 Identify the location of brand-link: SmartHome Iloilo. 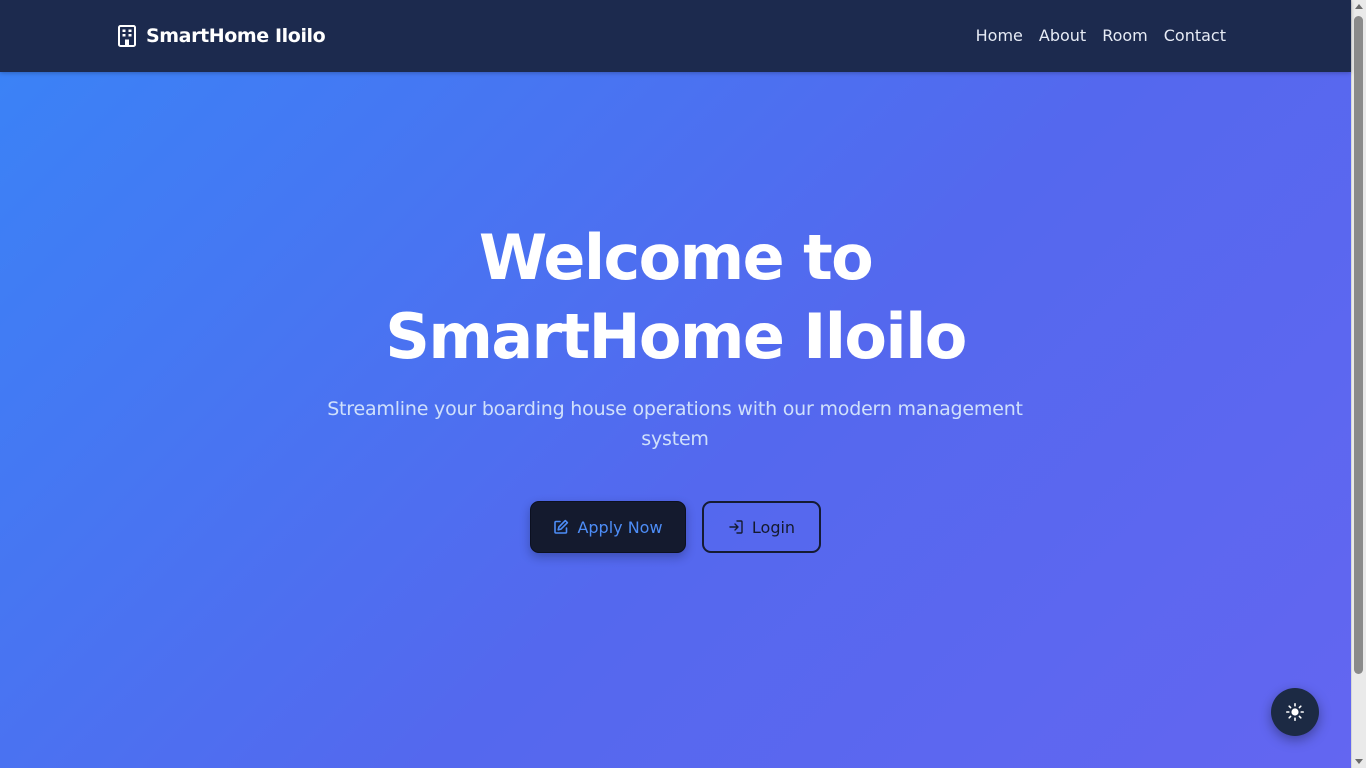
(222, 36).